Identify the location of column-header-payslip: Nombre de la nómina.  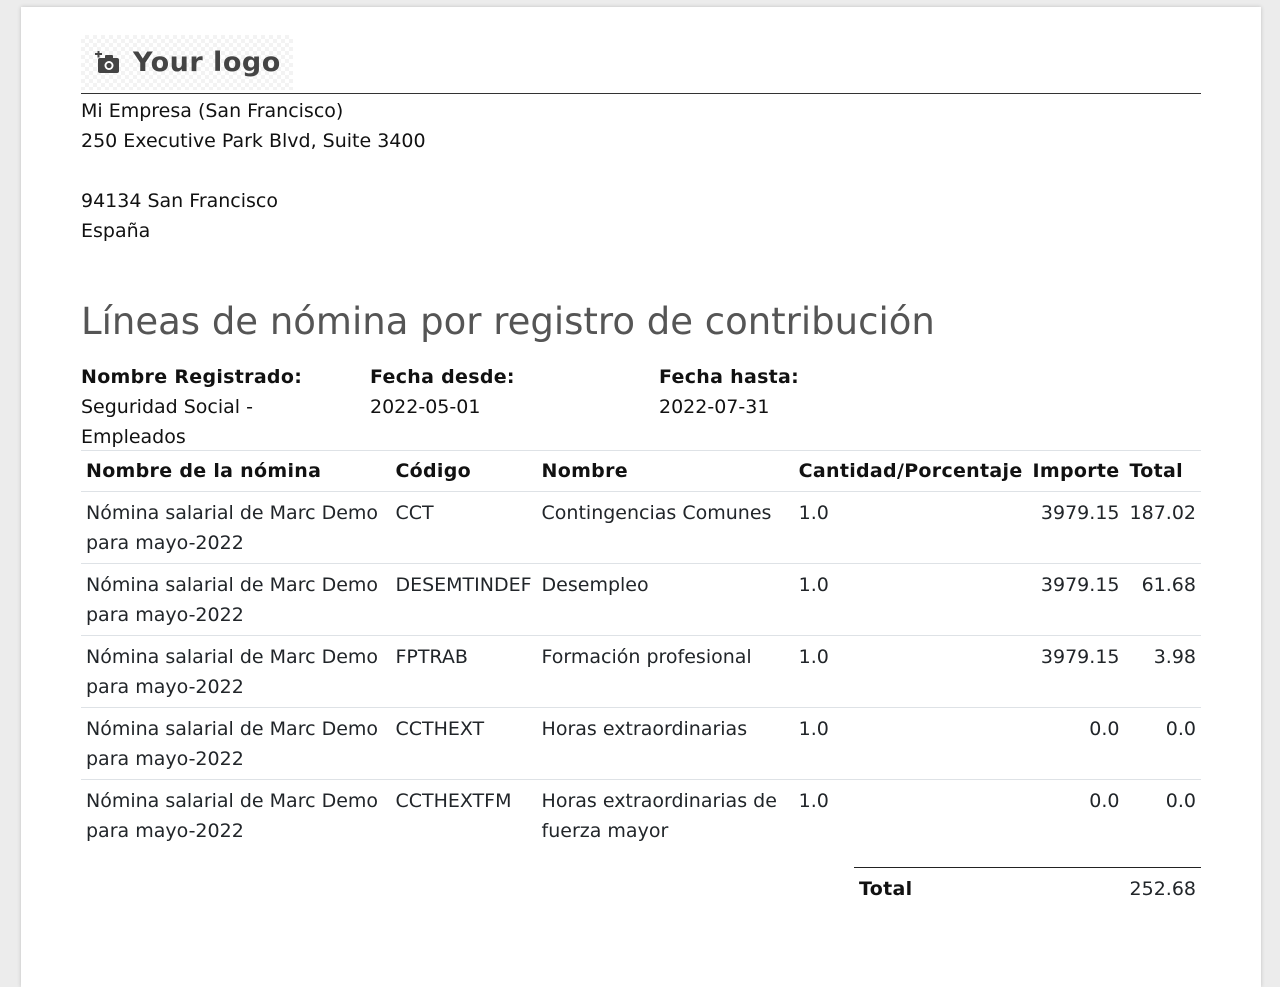
(236, 471).